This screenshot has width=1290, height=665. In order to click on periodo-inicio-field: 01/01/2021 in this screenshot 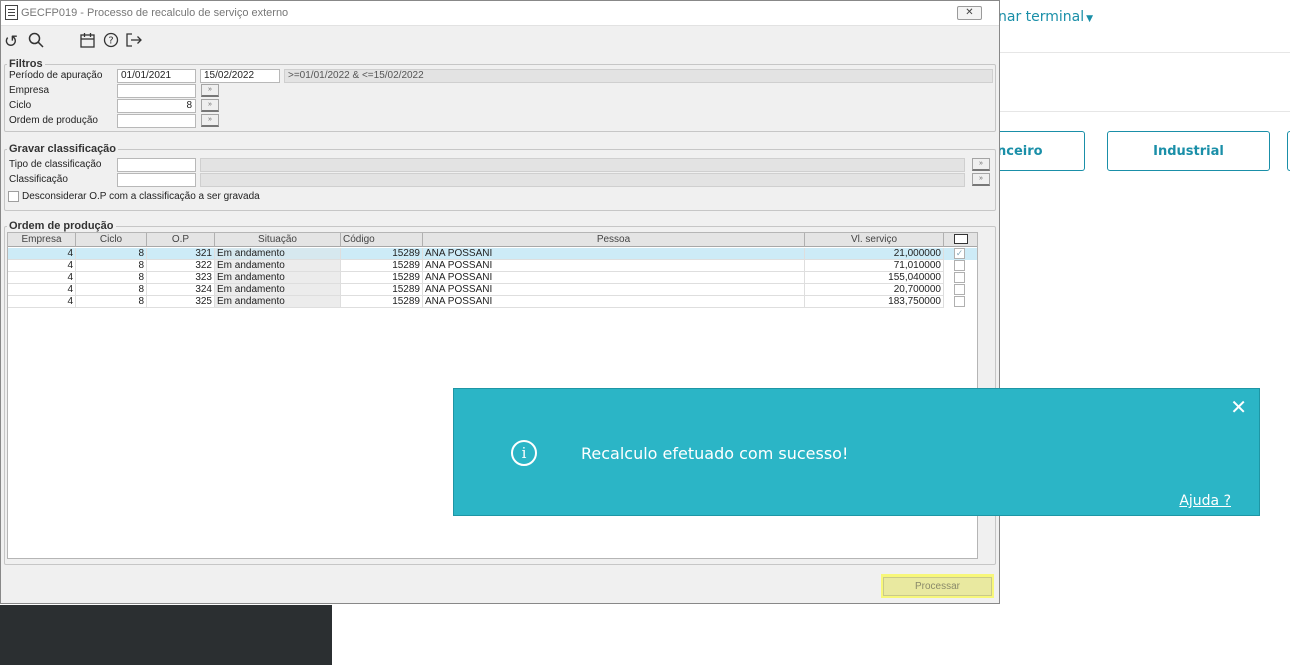, I will do `click(156, 76)`.